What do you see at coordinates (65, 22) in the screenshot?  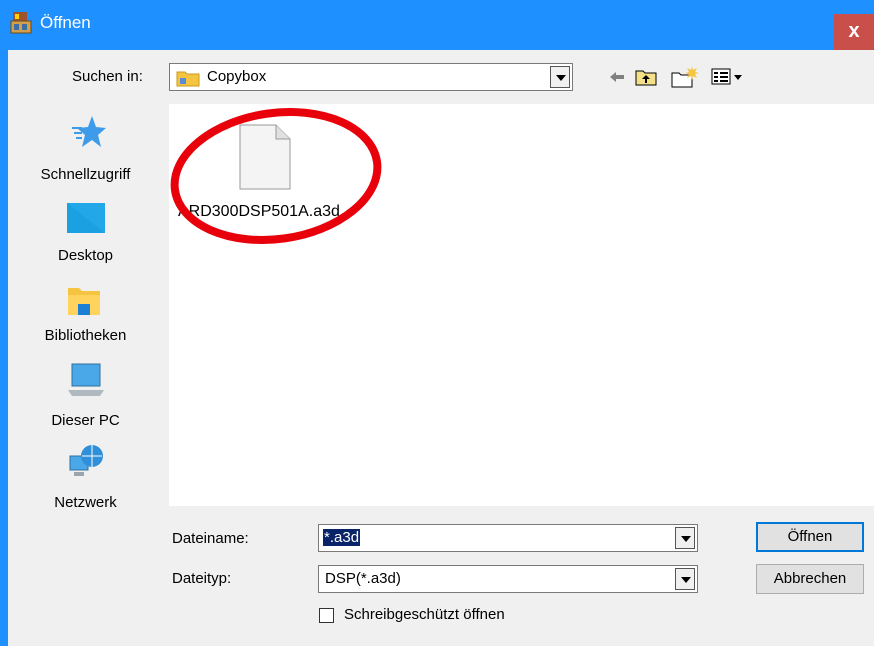 I see `window-title: Öffnen` at bounding box center [65, 22].